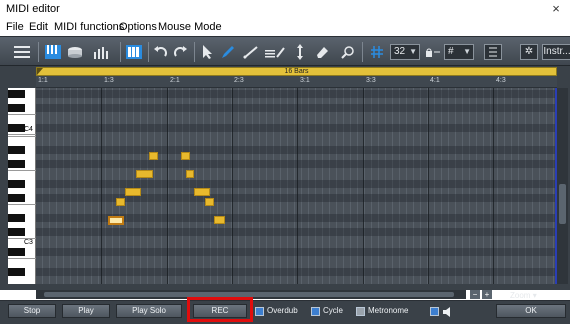  Describe the element at coordinates (32, 311) in the screenshot. I see `stop-button: Stop` at that location.